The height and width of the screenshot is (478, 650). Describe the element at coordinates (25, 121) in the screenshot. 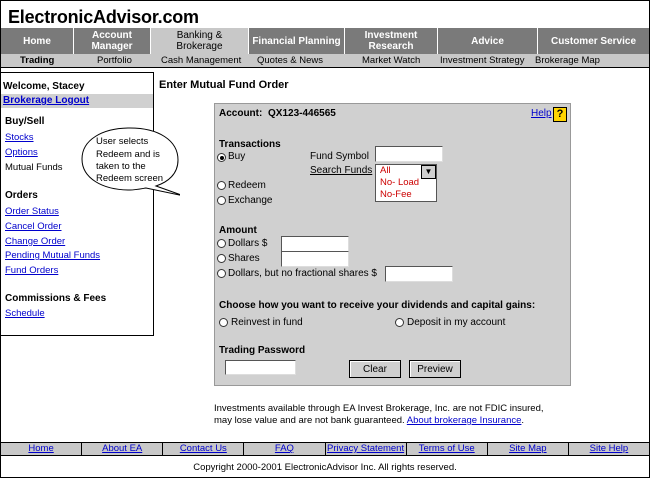

I see `buysell-heading: Buy/Sell` at that location.